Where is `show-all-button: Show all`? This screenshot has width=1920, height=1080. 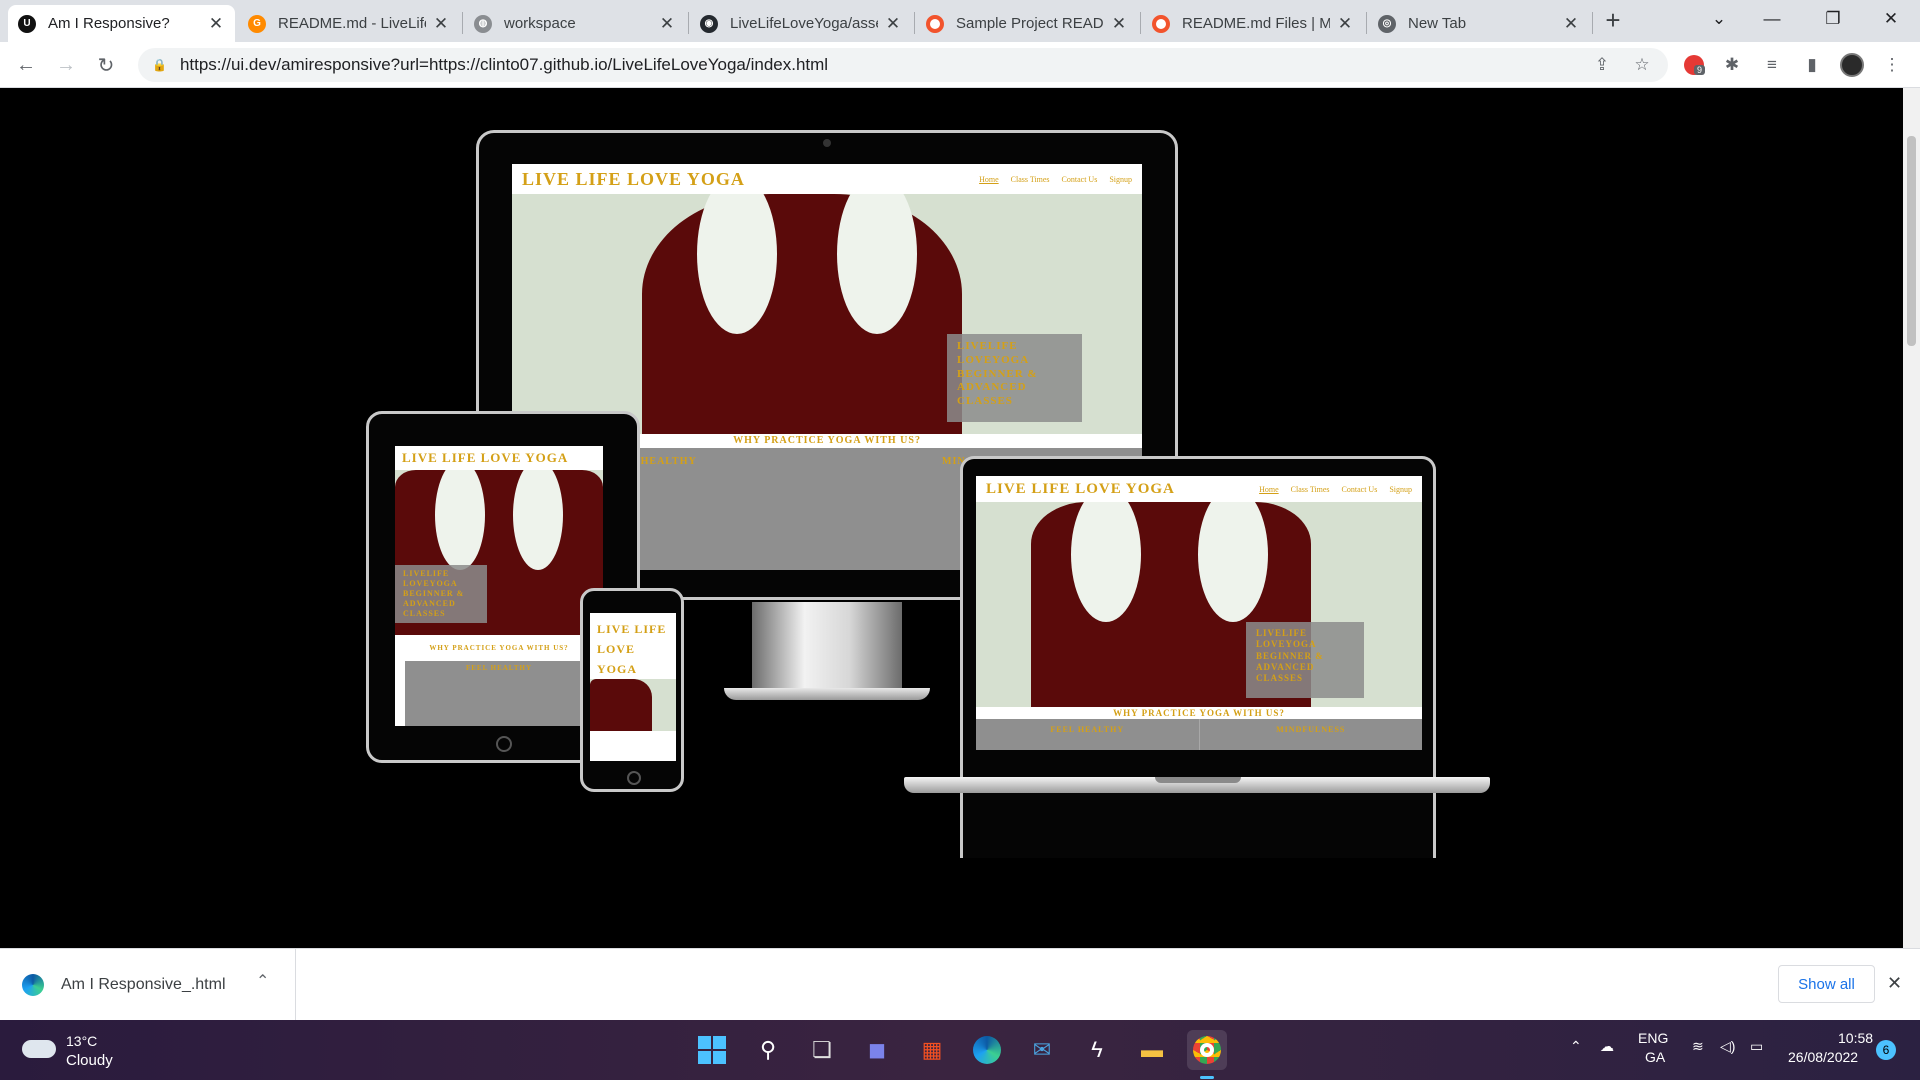 show-all-button: Show all is located at coordinates (1826, 984).